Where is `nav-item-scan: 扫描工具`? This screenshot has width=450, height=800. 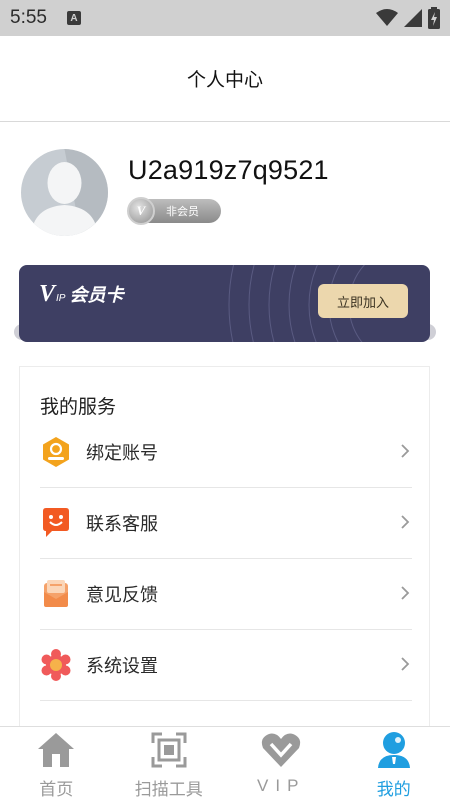
nav-item-scan: 扫描工具 is located at coordinates (169, 763).